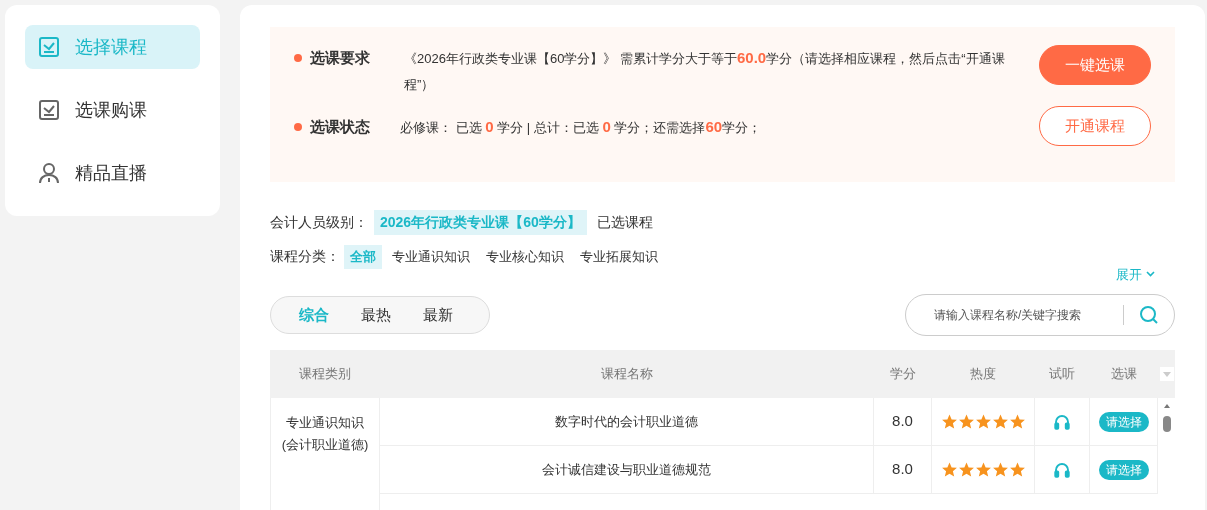  I want to click on category-filter: 全部, so click(363, 257).